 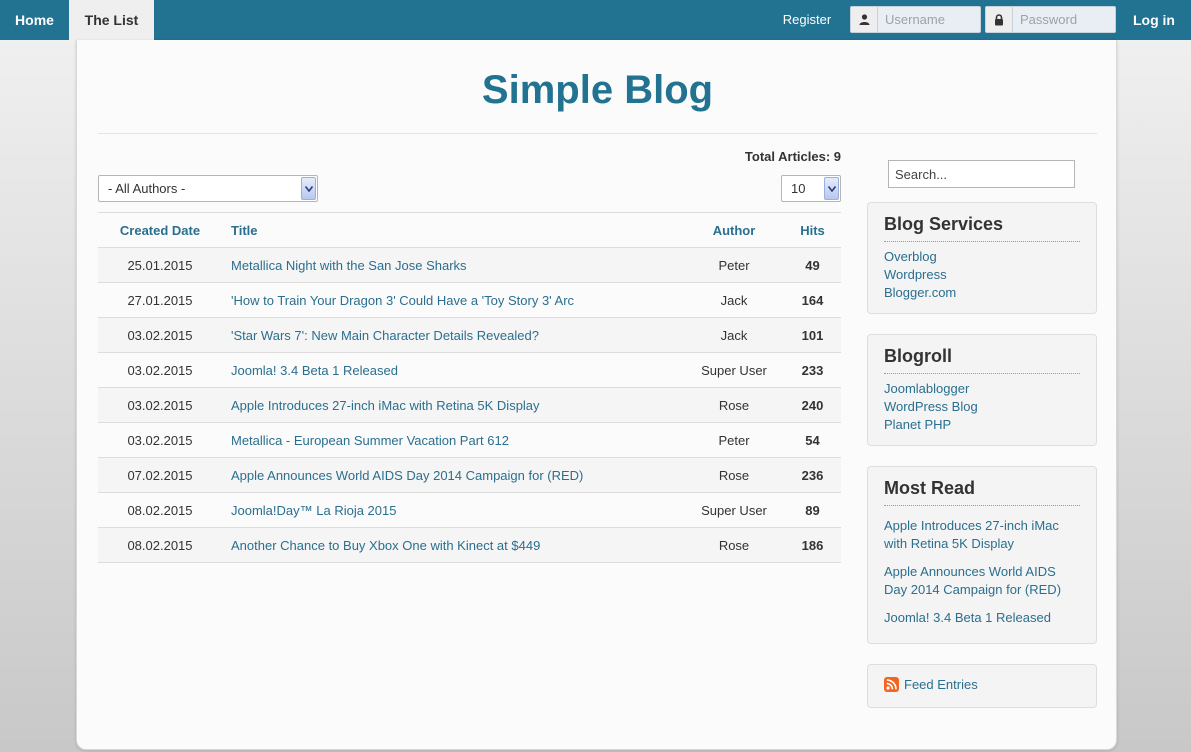 I want to click on row-hits: 101, so click(x=812, y=335).